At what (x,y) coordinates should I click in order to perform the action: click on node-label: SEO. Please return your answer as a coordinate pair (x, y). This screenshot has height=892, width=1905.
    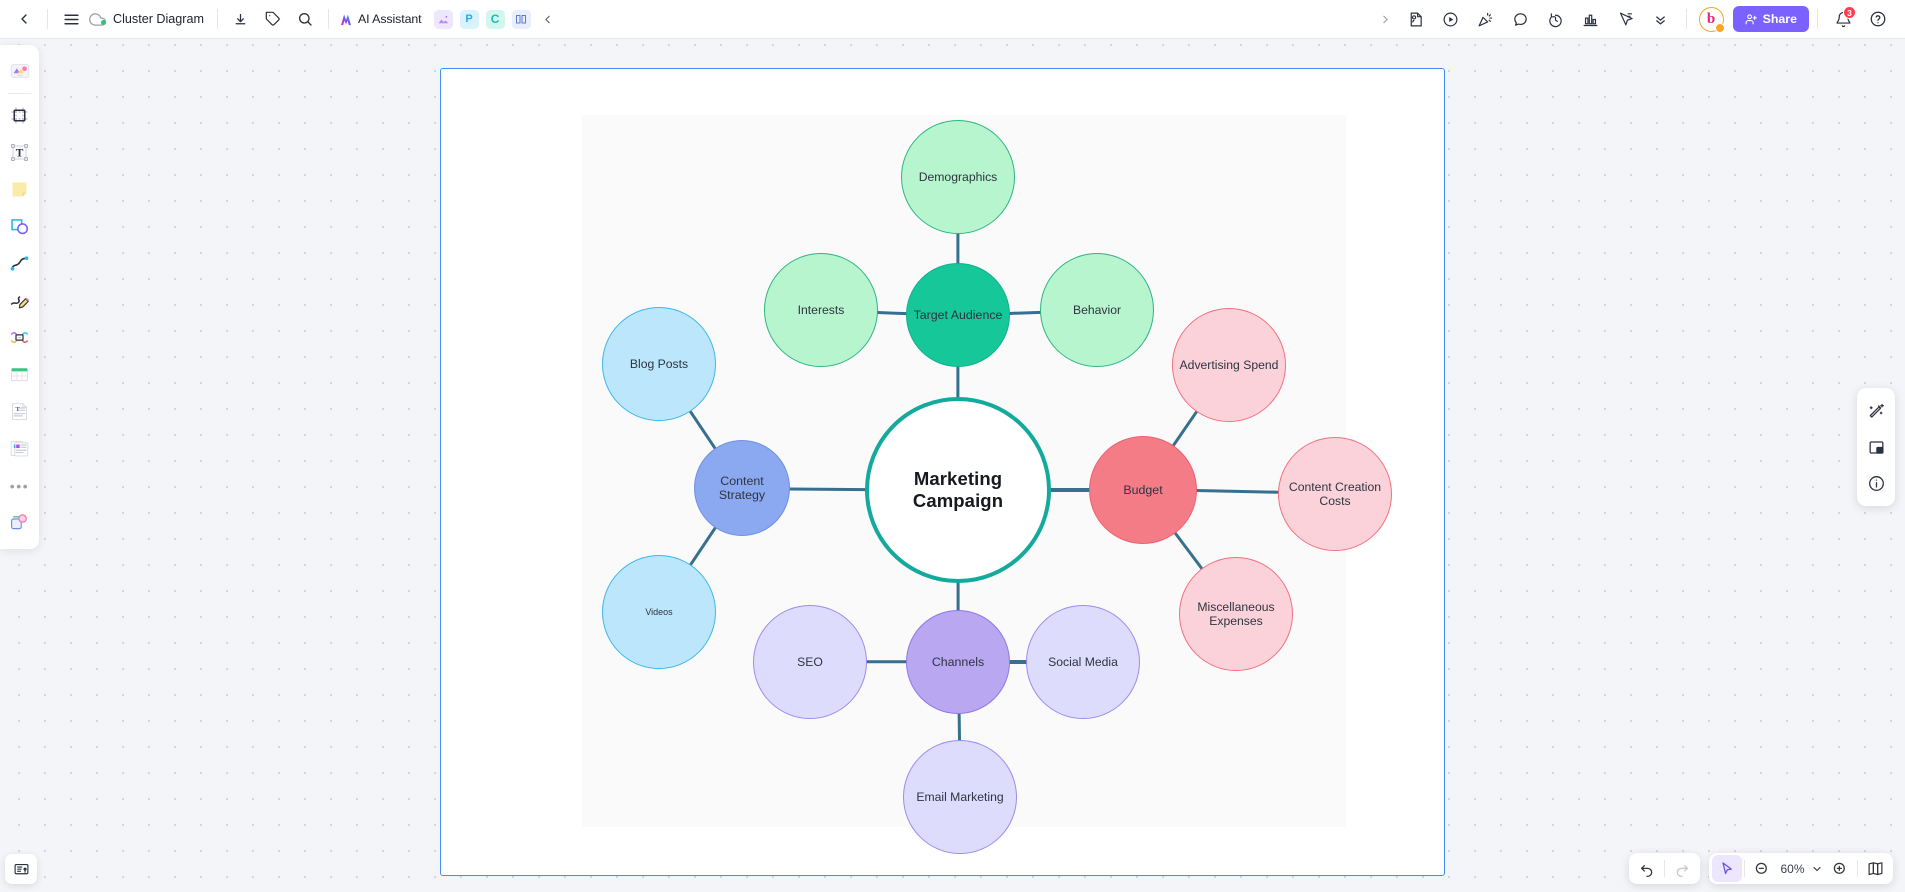
    Looking at the image, I should click on (810, 661).